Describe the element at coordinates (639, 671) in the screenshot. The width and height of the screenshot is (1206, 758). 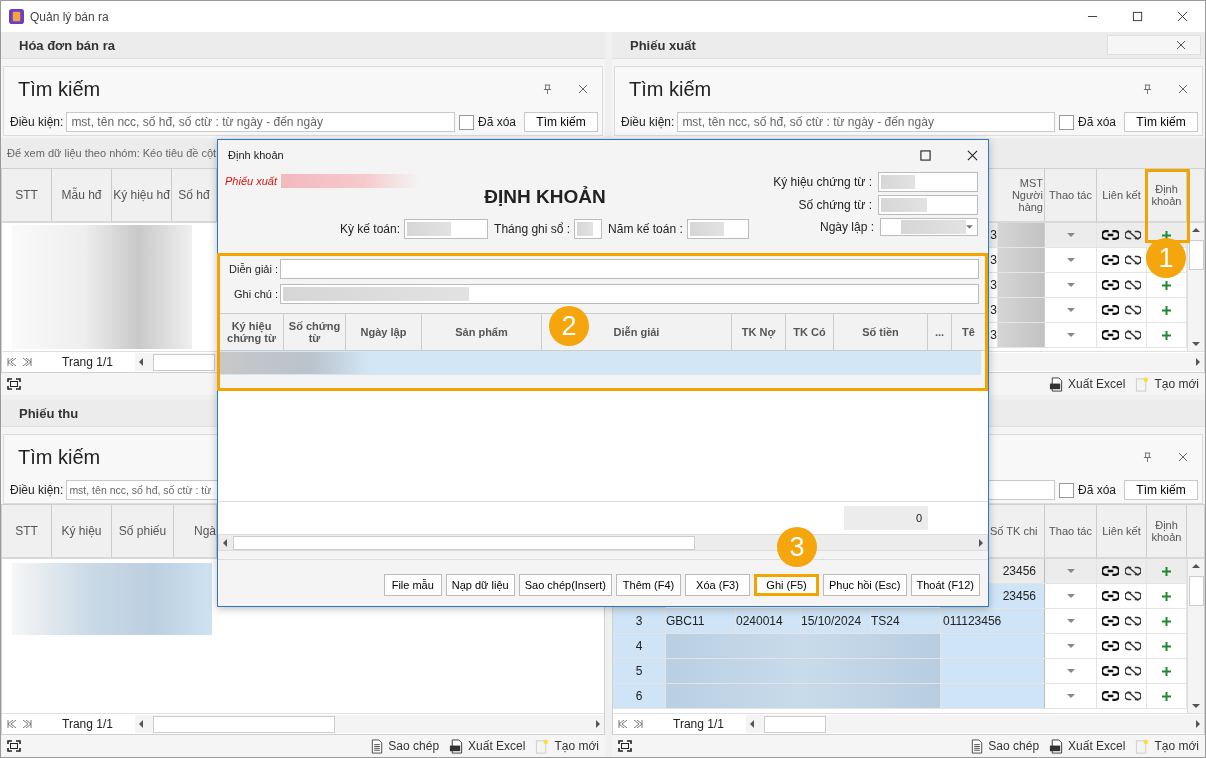
I see `row-number: 5` at that location.